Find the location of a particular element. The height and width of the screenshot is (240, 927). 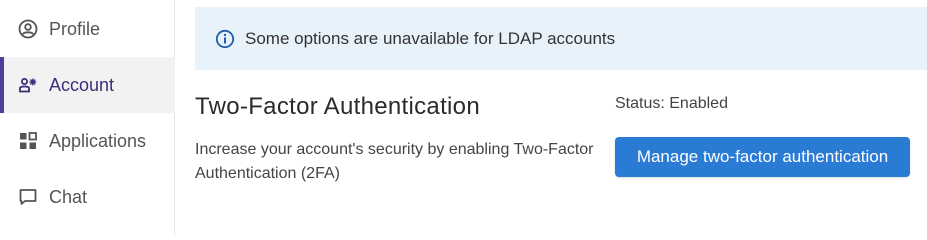

status-text: Status: Enabled is located at coordinates (671, 103).